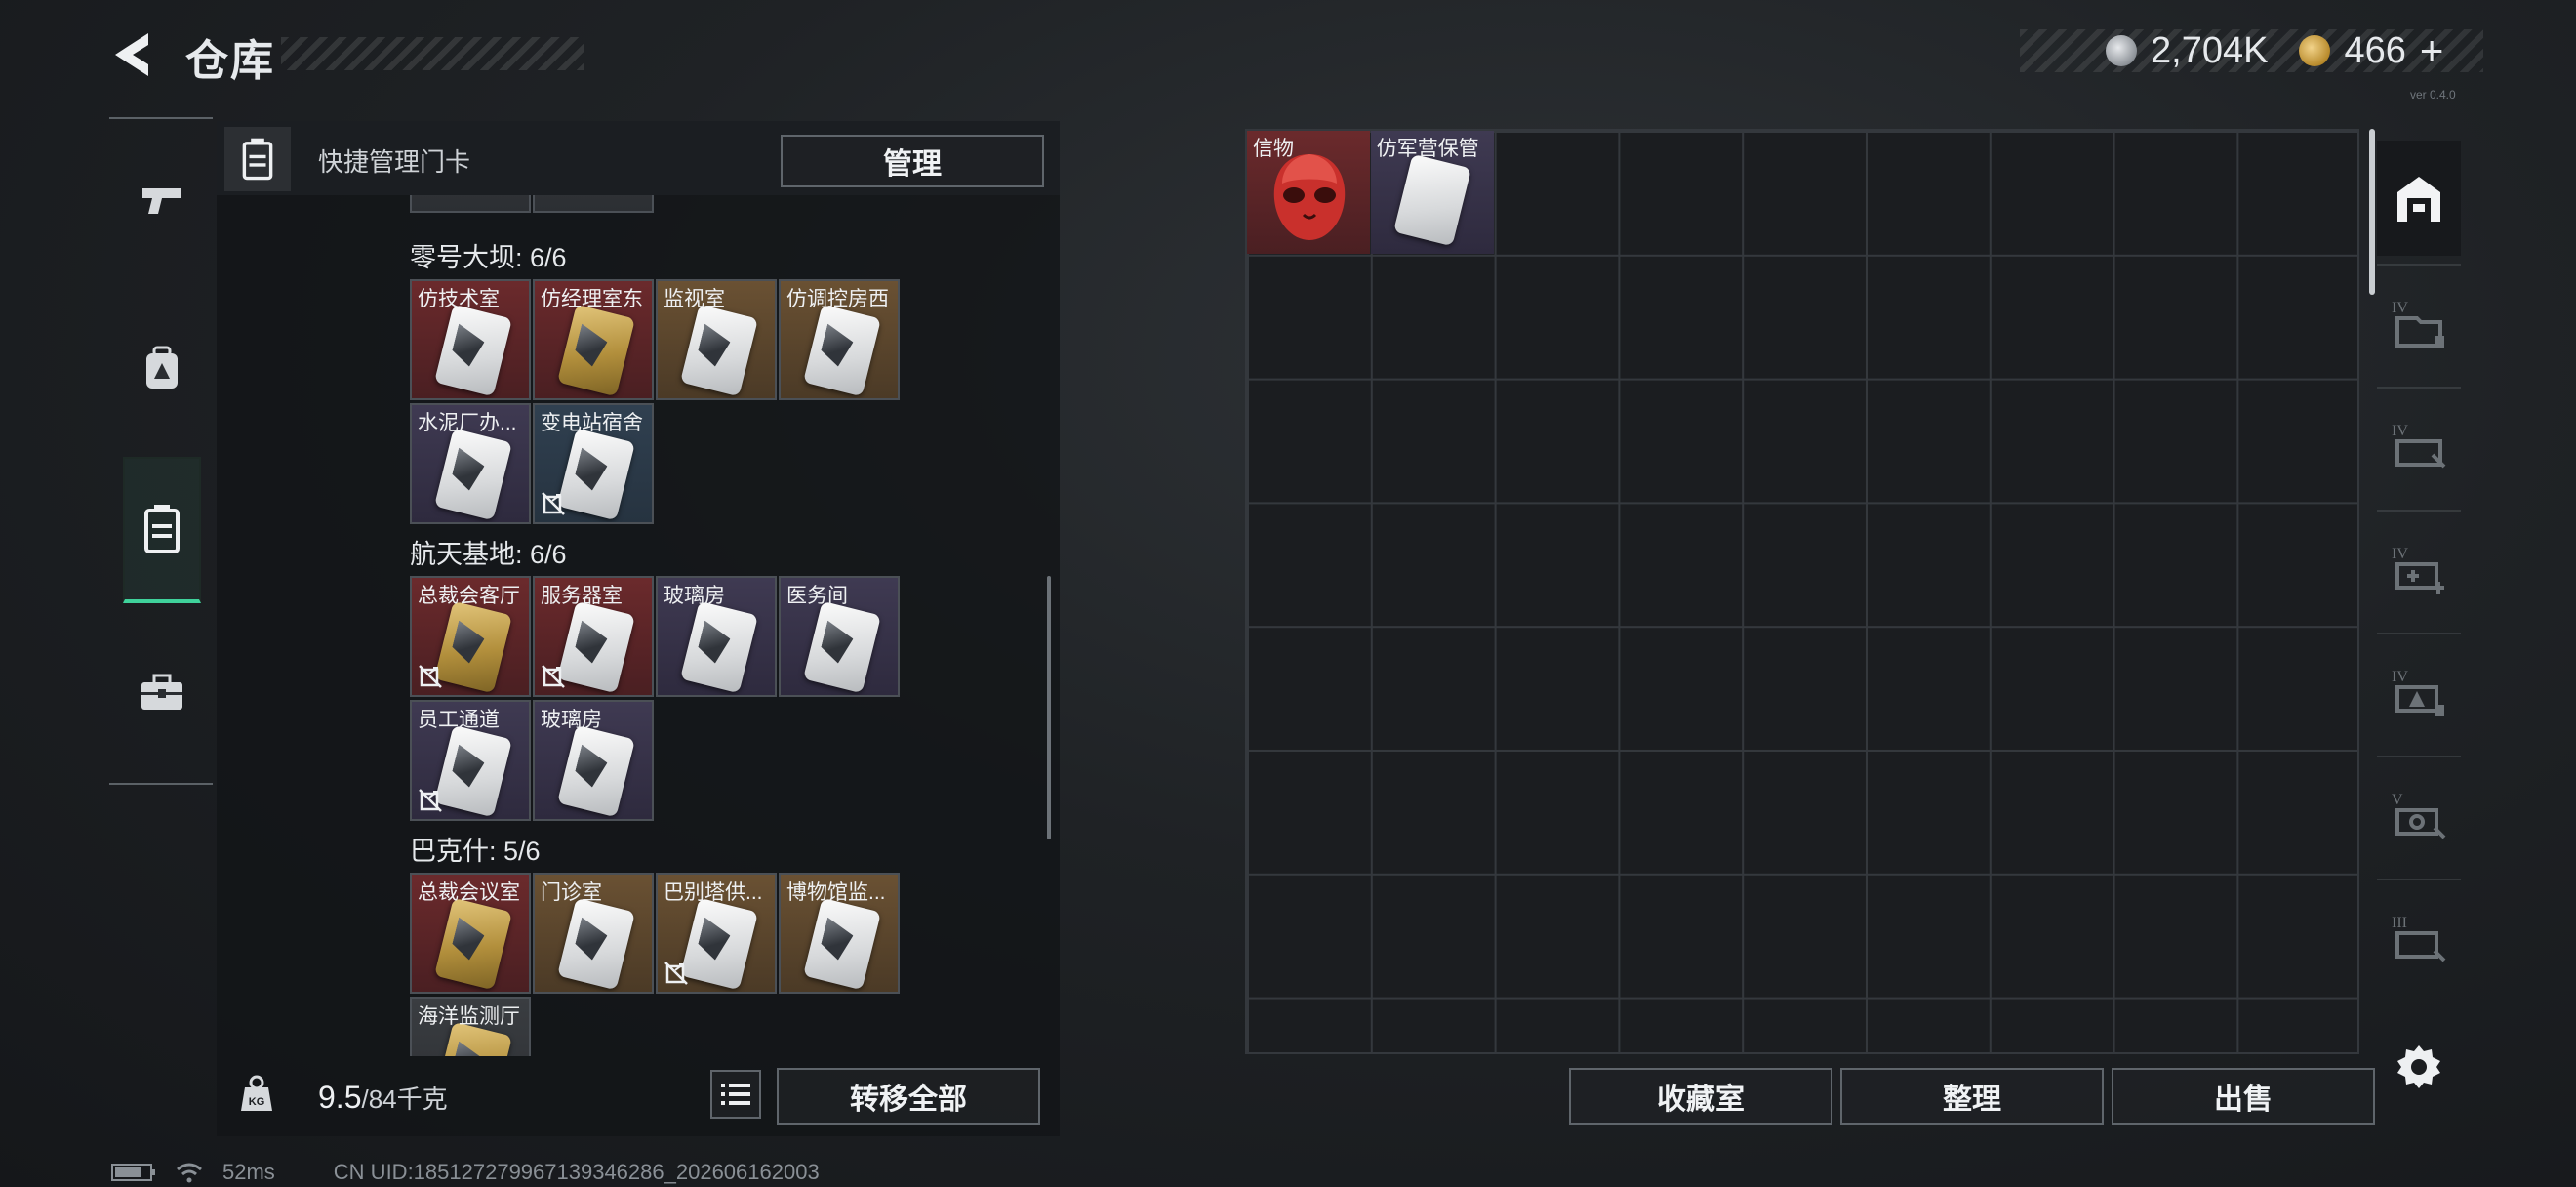 The width and height of the screenshot is (2576, 1187). I want to click on settings-button, so click(2419, 1067).